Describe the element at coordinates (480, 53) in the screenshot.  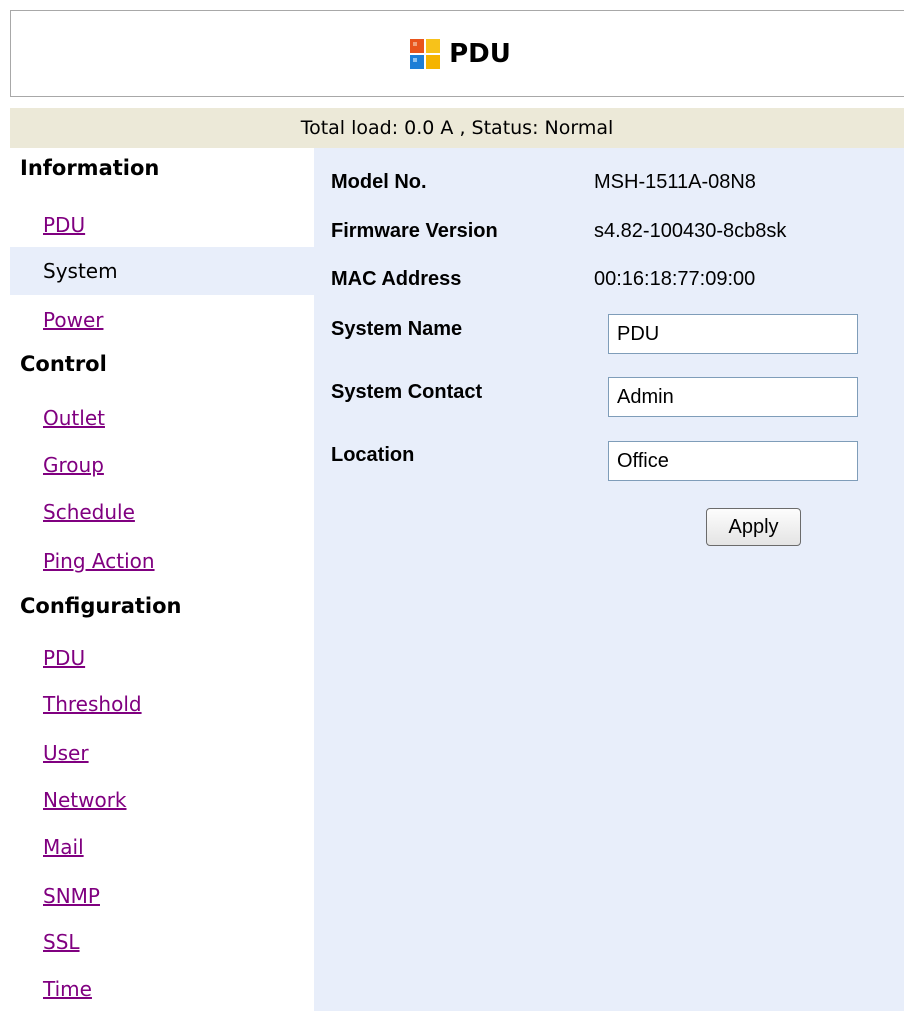
I see `page-title: PDU` at that location.